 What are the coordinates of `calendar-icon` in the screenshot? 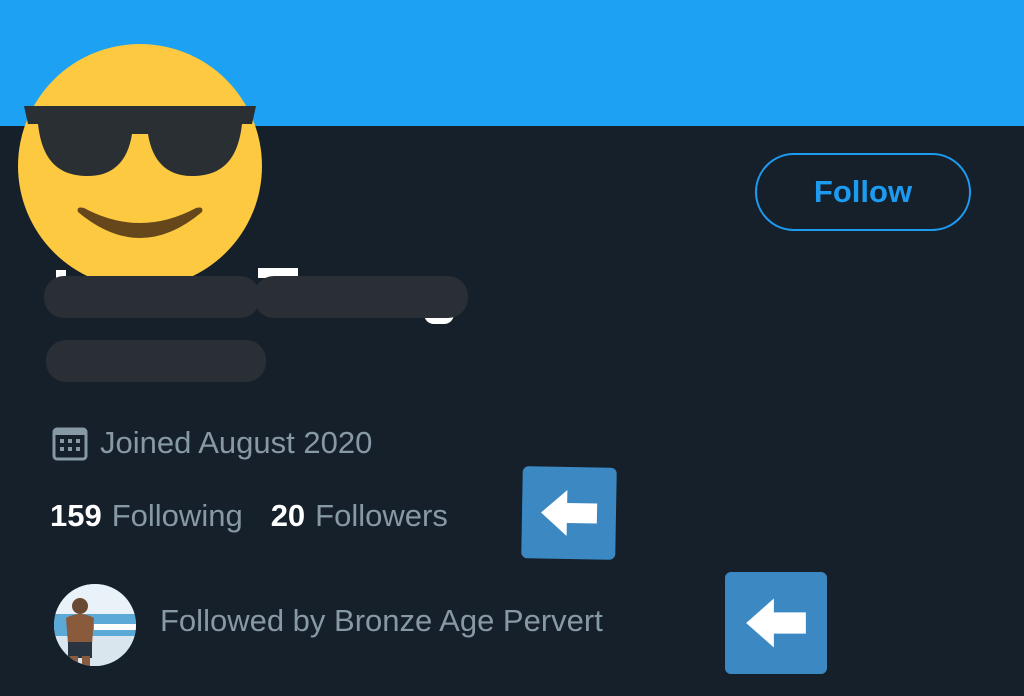 It's located at (70, 444).